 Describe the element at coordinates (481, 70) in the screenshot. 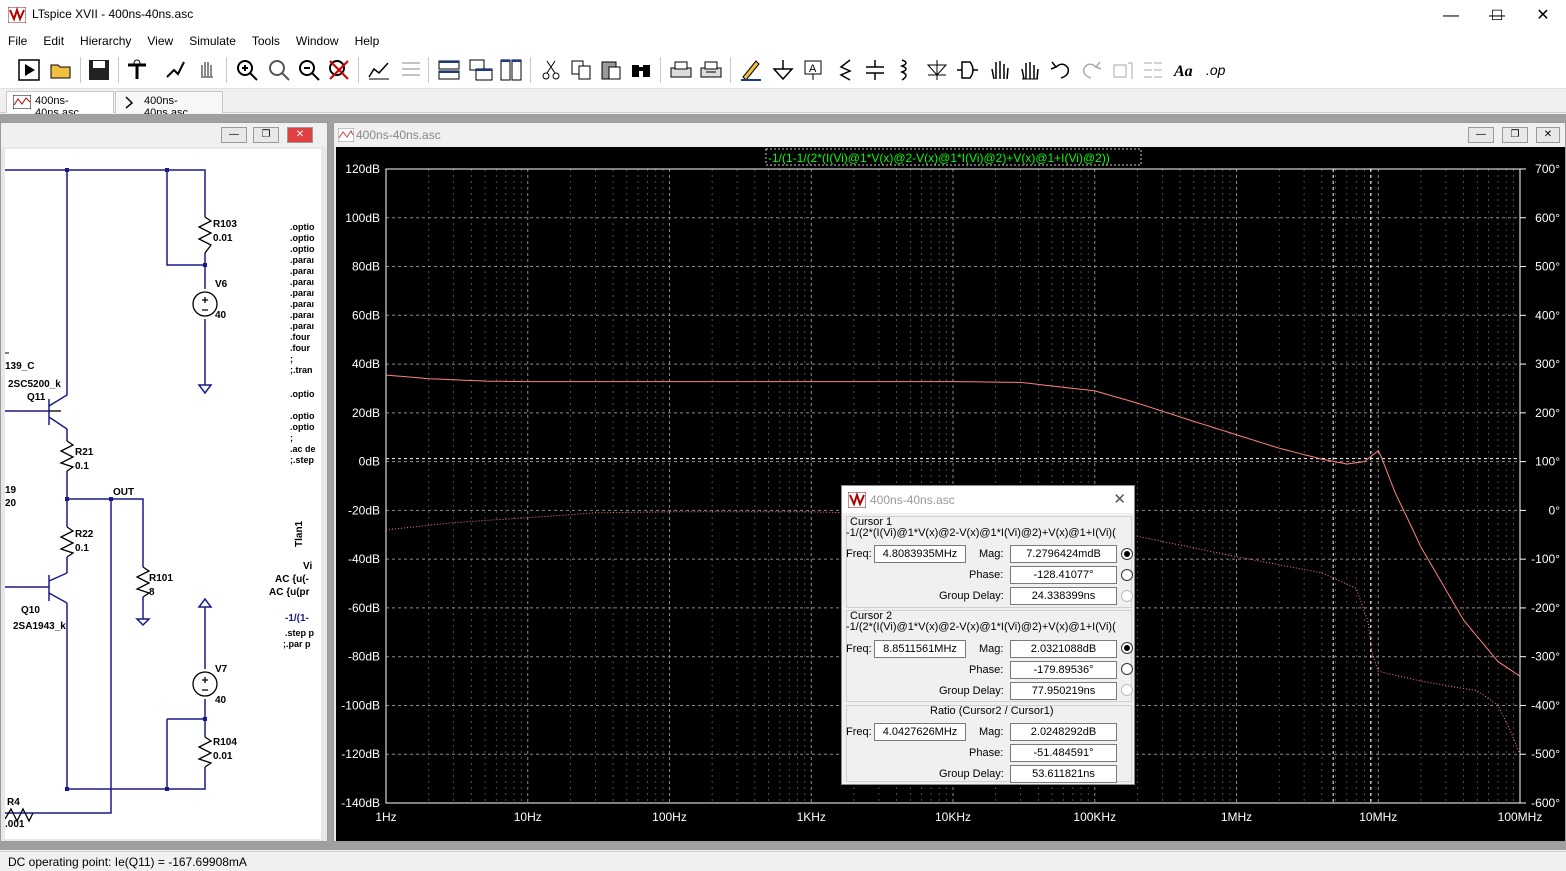

I see `cascade-icon` at that location.